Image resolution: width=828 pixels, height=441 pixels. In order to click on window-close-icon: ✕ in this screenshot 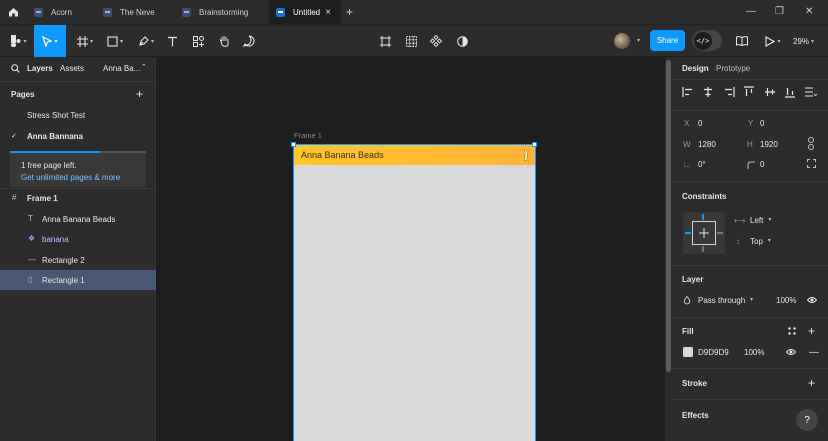, I will do `click(809, 11)`.